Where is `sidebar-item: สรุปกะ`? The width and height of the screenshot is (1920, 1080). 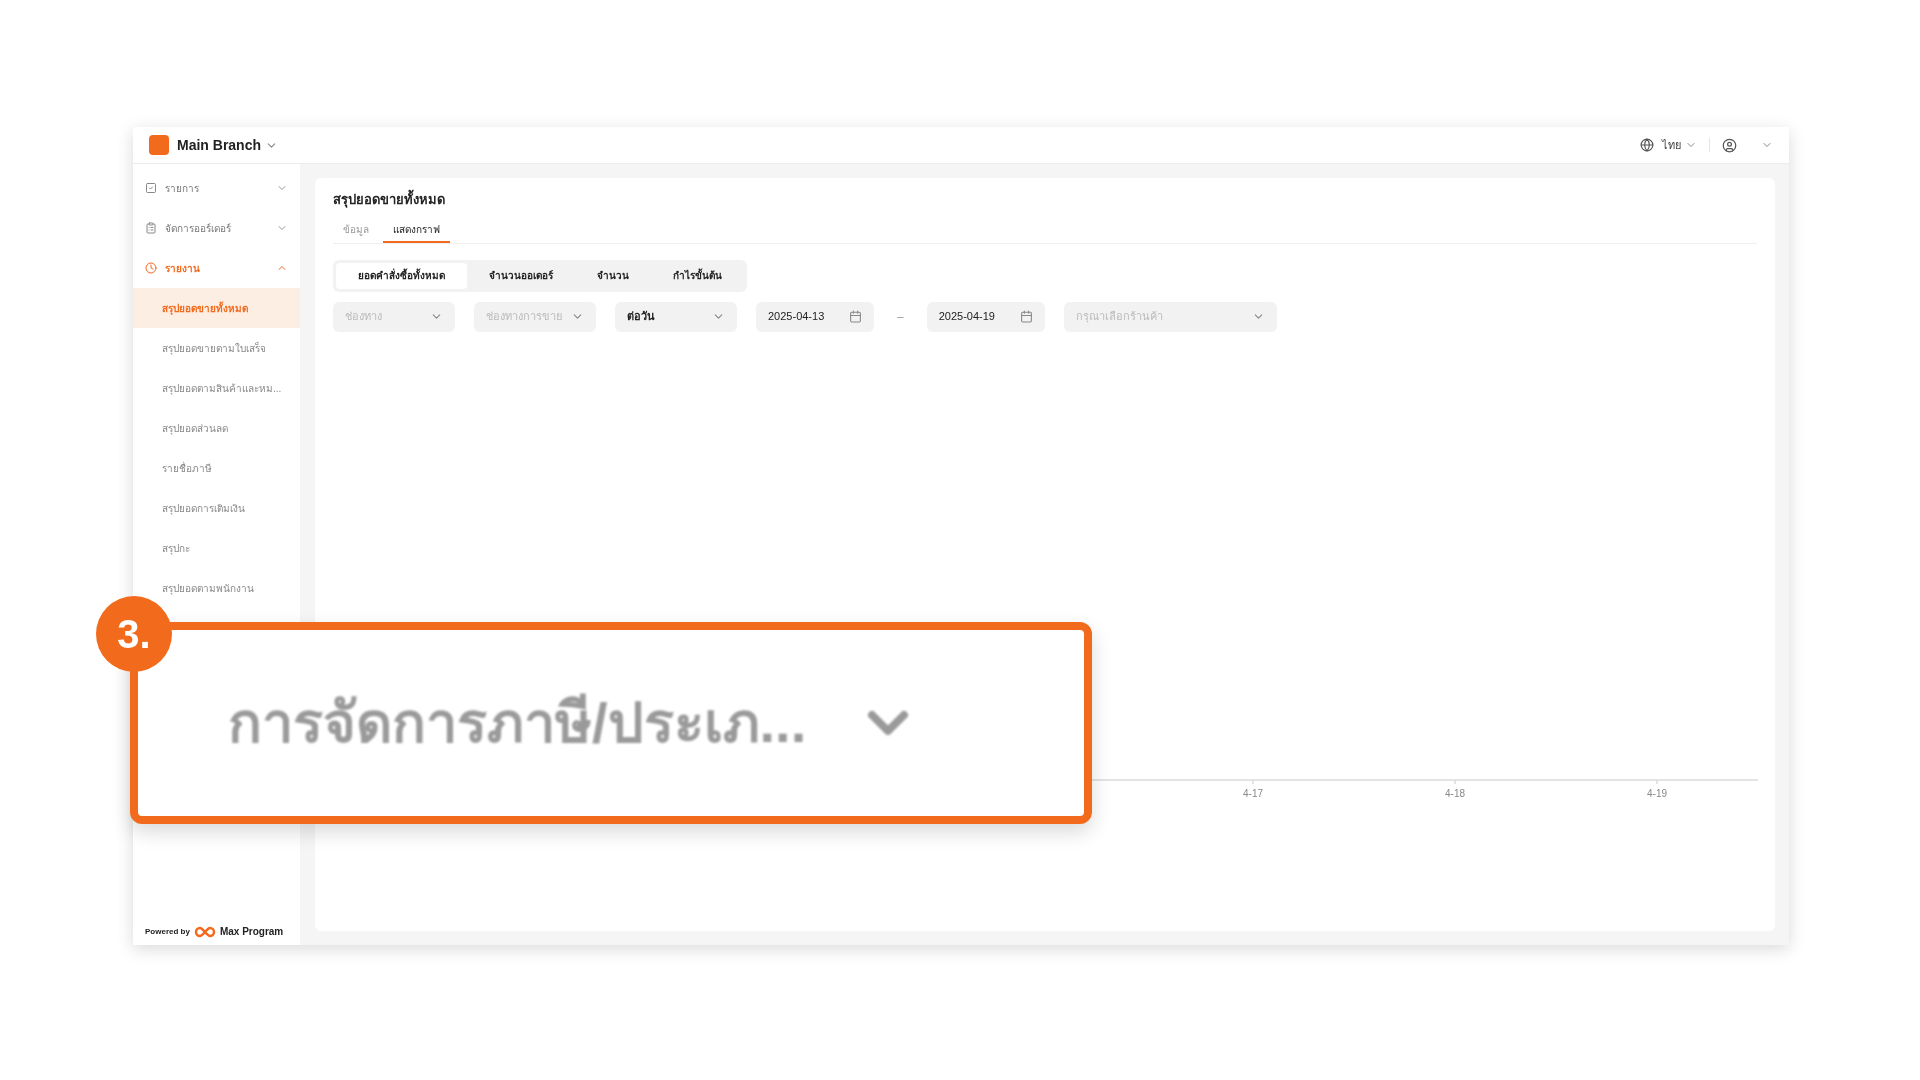 sidebar-item: สรุปกะ is located at coordinates (216, 548).